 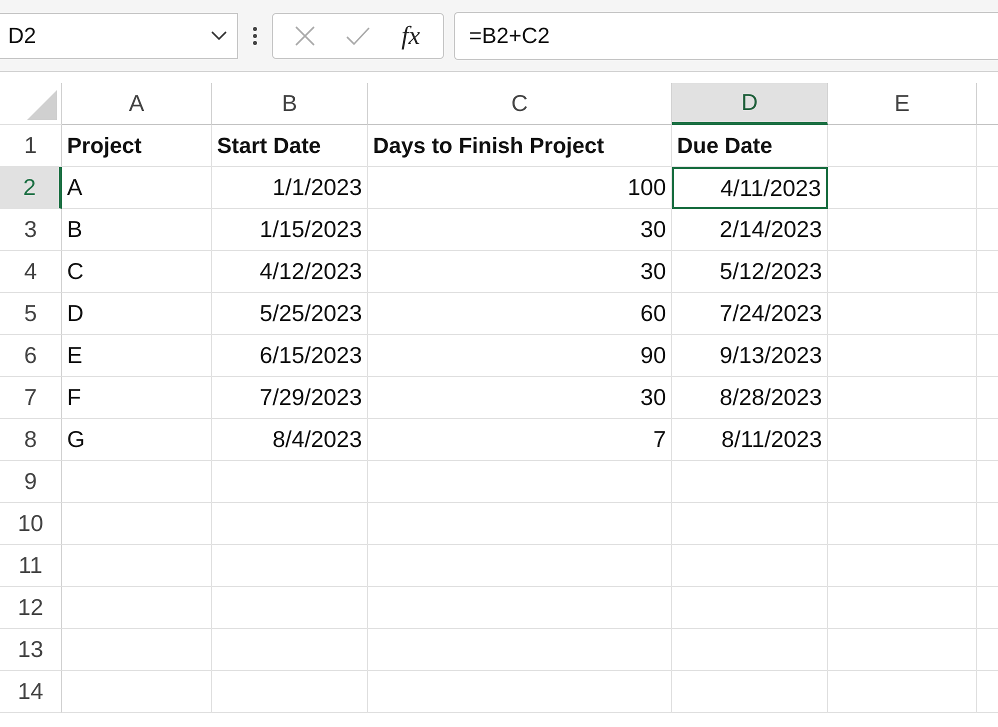 I want to click on row-header: 5, so click(x=31, y=314).